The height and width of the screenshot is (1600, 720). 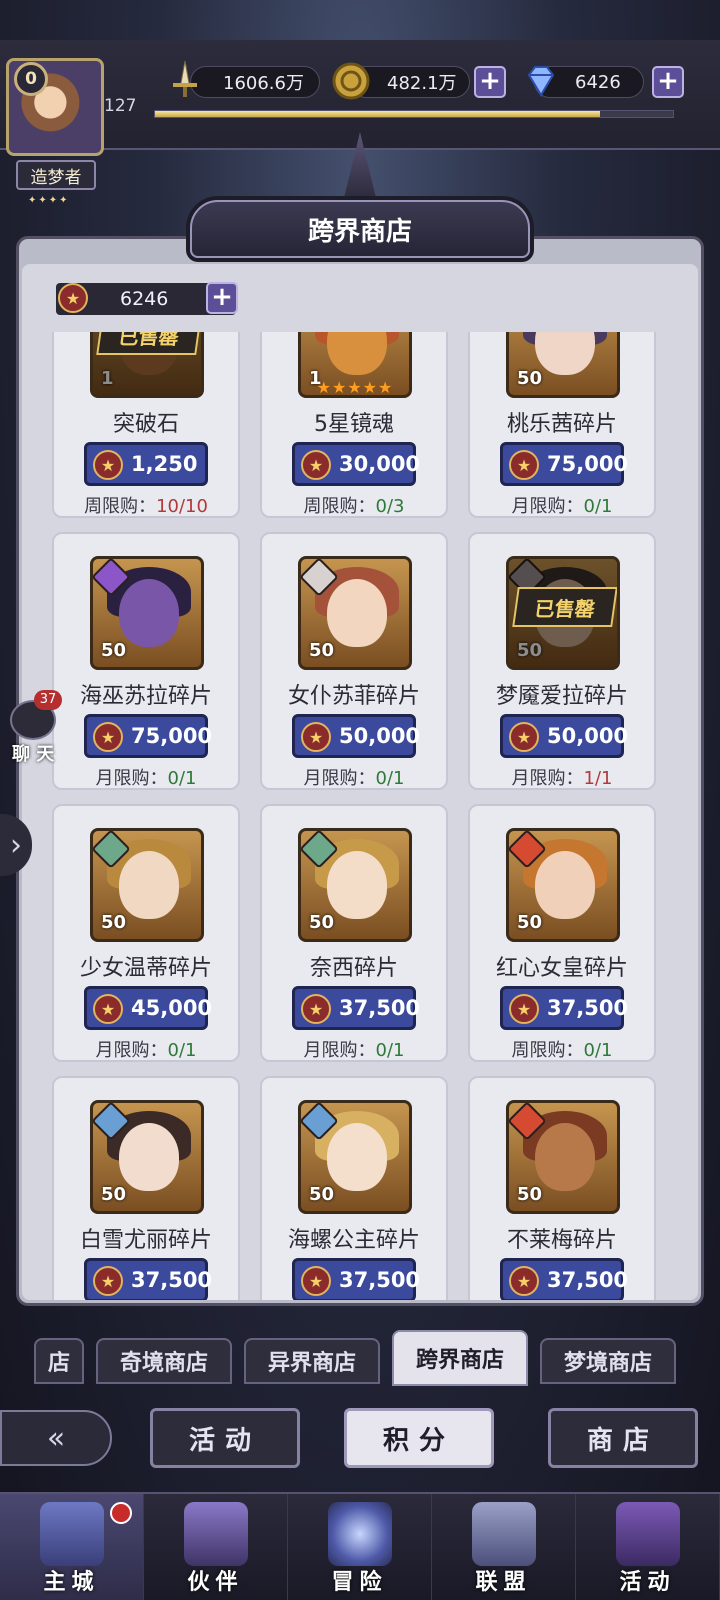 I want to click on item-limit-count: 0/3, so click(x=390, y=506).